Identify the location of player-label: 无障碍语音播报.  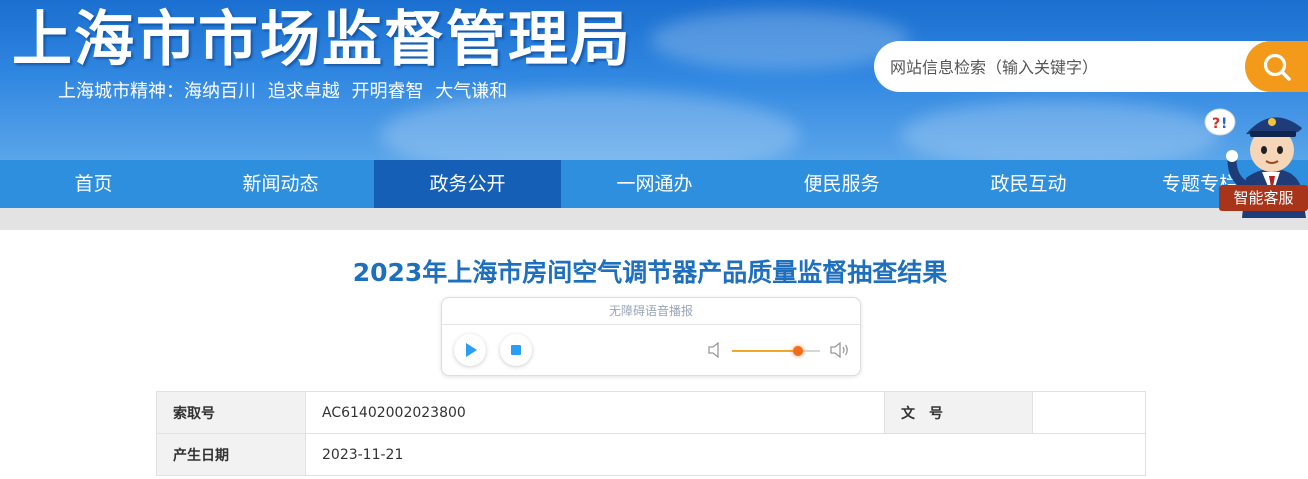
(650, 311).